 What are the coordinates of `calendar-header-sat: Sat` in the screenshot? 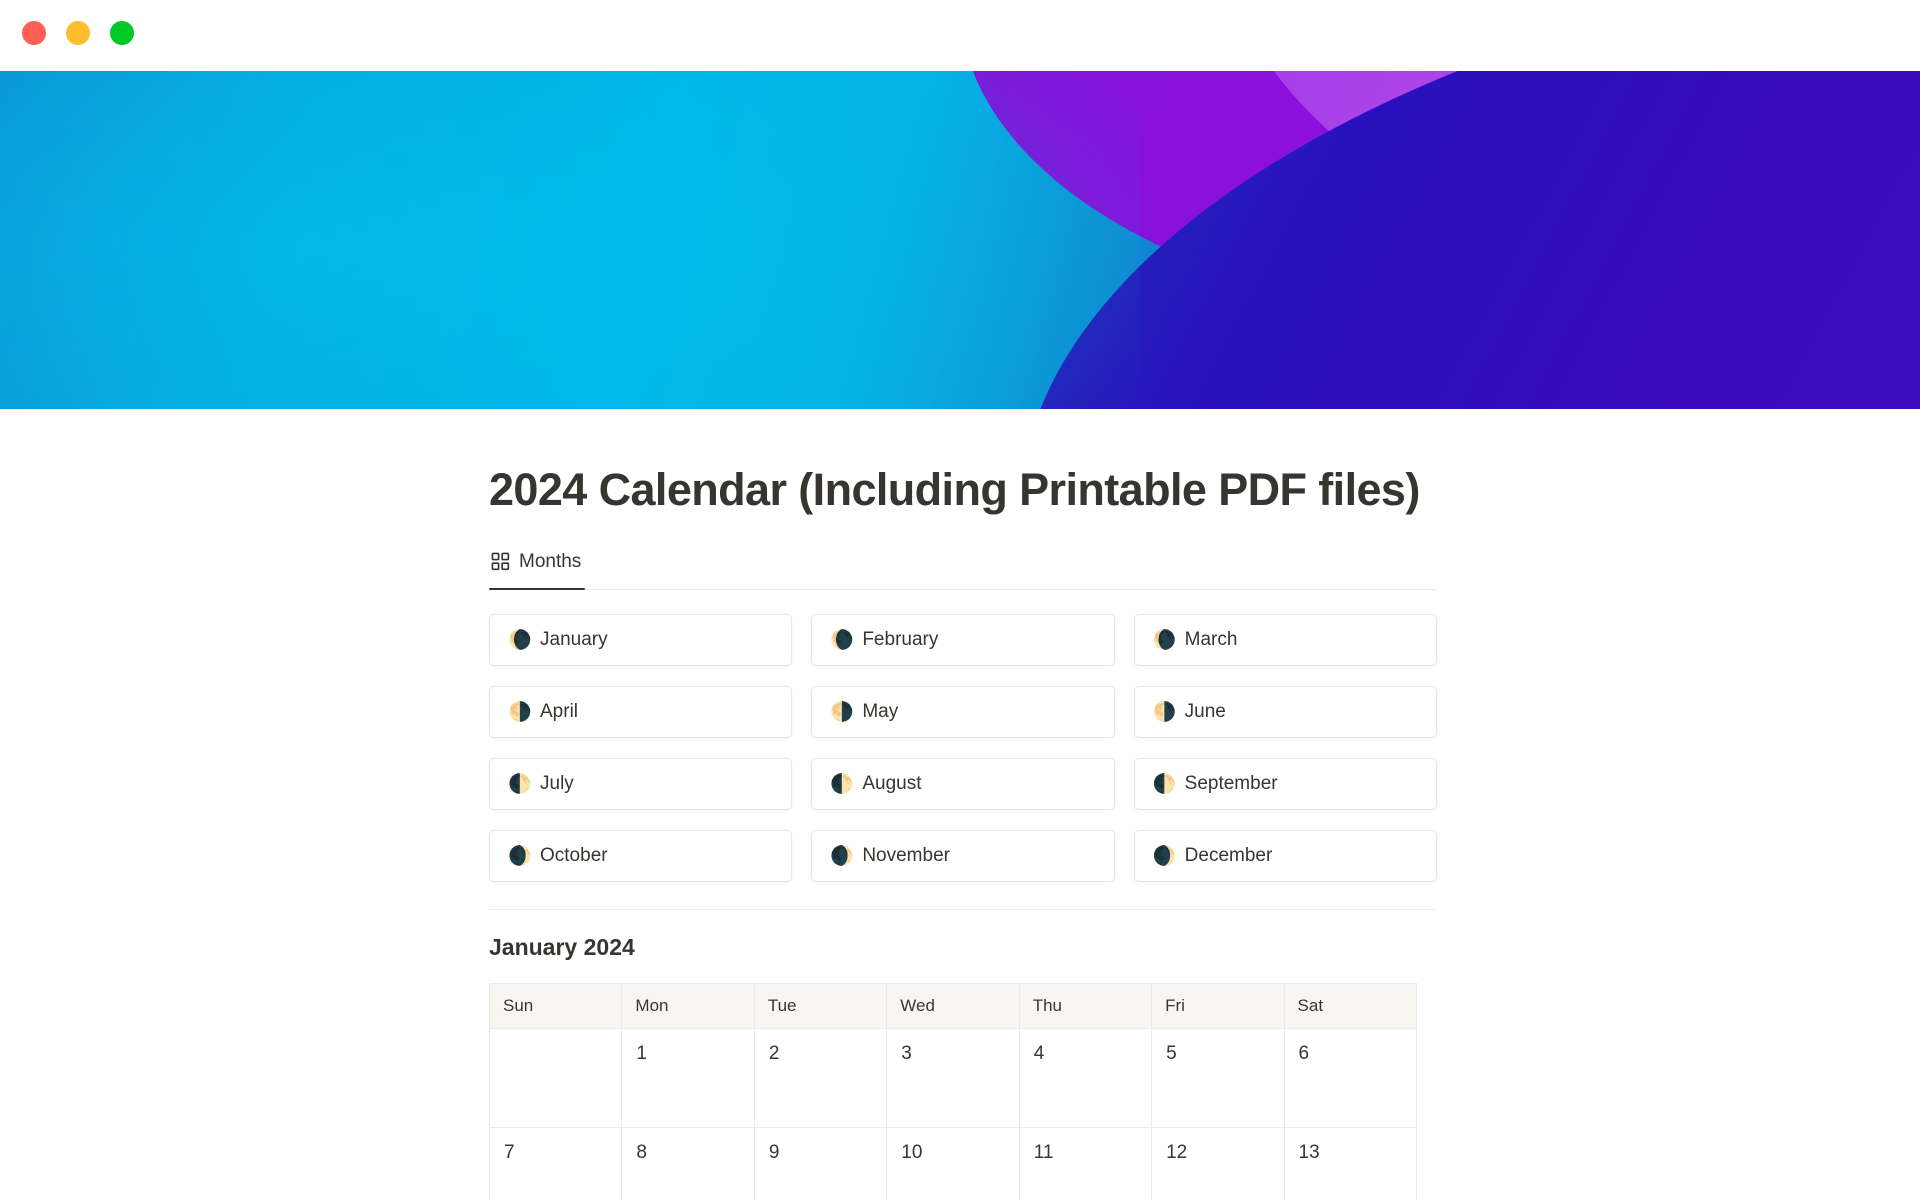 It's located at (1350, 1006).